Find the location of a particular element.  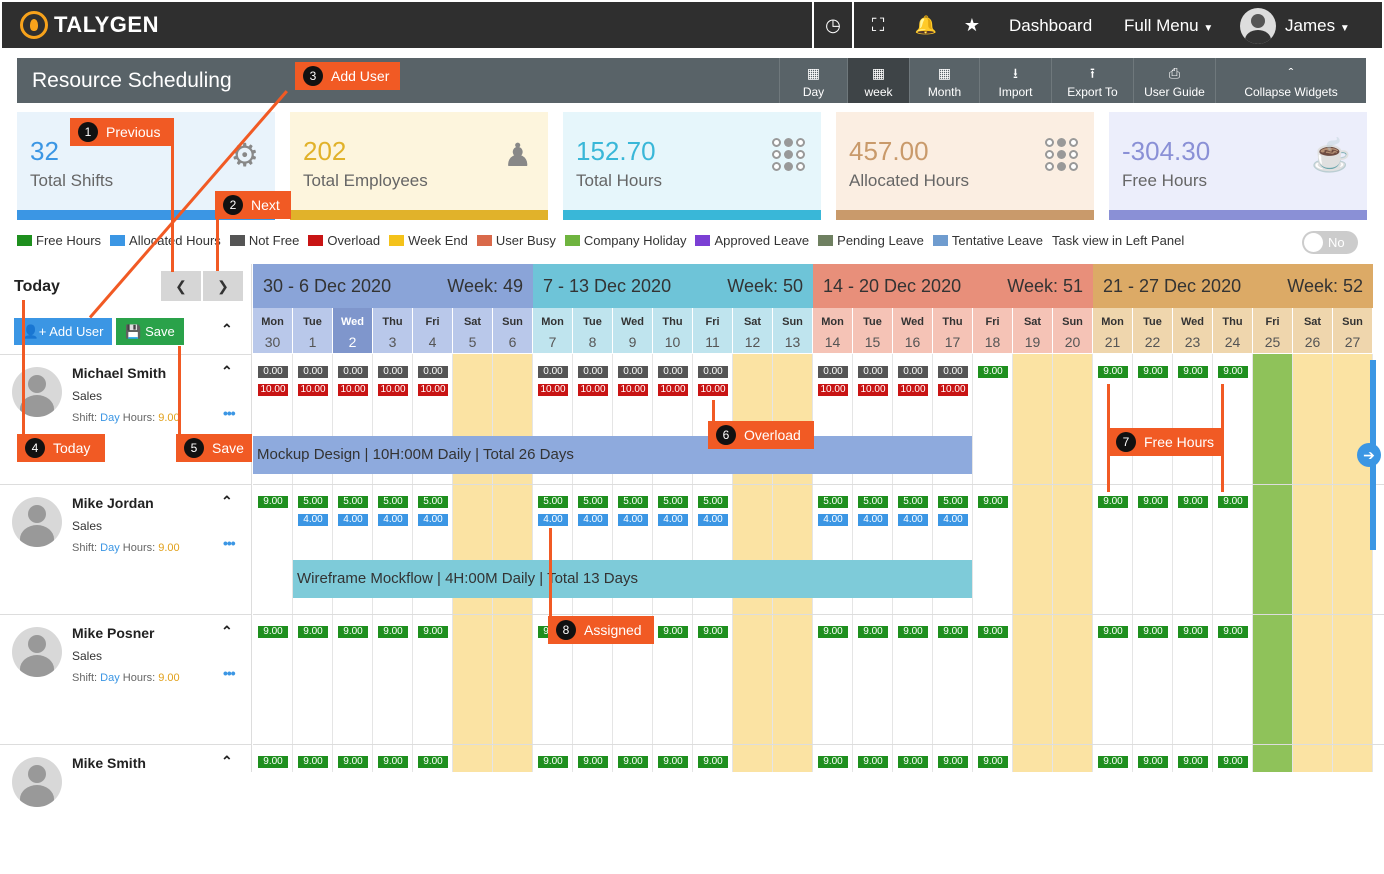

view-day-button: ▦ Day is located at coordinates (813, 80).